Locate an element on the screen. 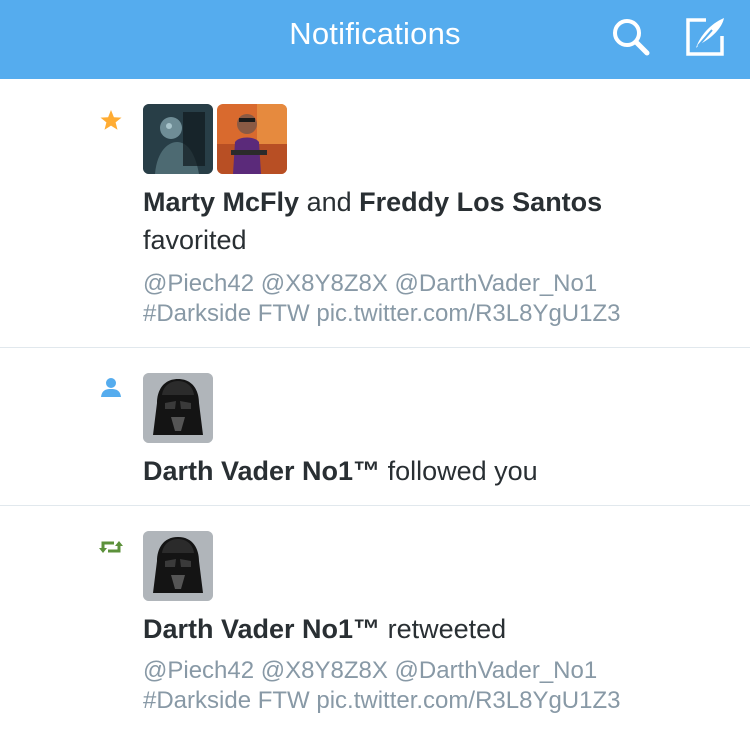  search-icon is located at coordinates (631, 37).